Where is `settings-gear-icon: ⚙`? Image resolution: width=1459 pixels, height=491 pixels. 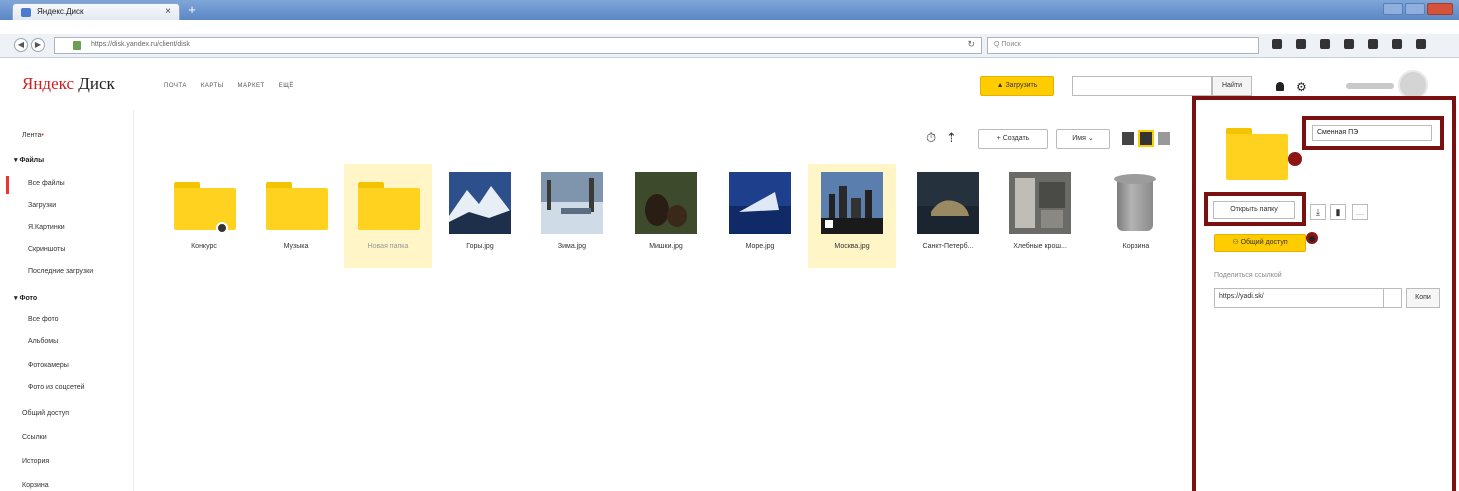 settings-gear-icon: ⚙ is located at coordinates (1301, 87).